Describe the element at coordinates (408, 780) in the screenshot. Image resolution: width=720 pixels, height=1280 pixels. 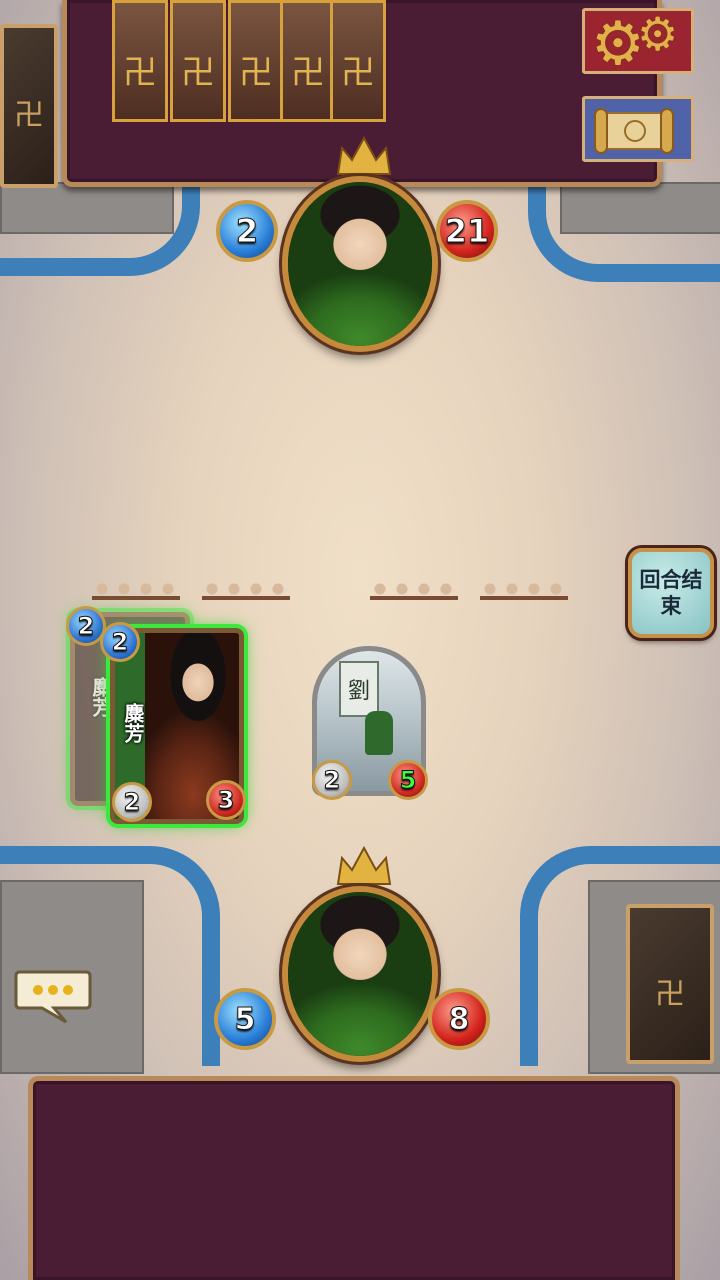
I see `minion-health-gem: 5` at that location.